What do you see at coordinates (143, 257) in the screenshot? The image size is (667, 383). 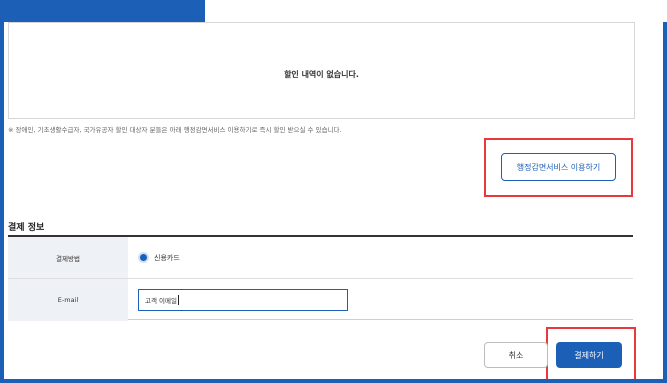 I see `credit-card-radio` at bounding box center [143, 257].